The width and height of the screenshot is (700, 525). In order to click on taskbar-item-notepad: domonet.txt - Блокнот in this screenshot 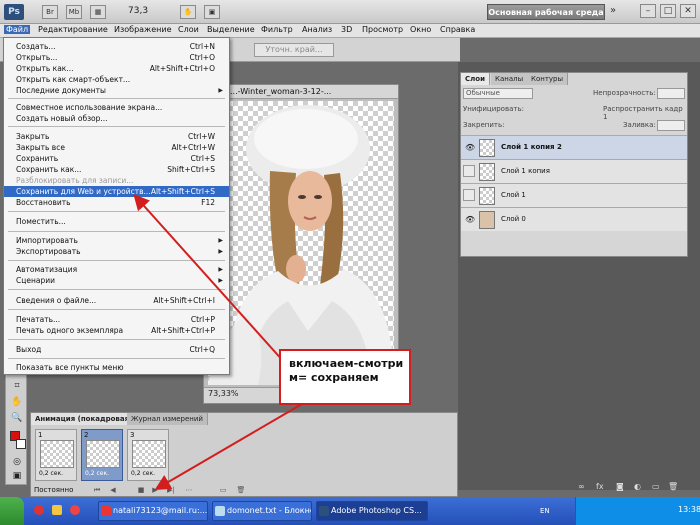, I will do `click(262, 511)`.